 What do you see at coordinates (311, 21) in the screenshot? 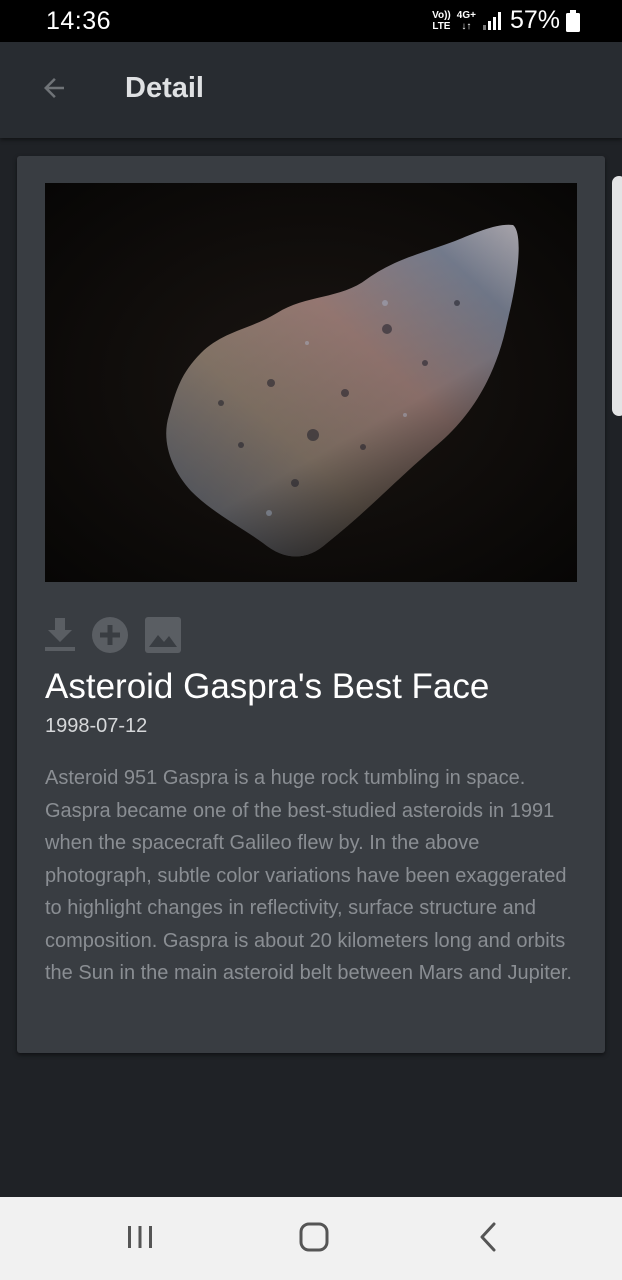
I see `status-bar: 14:36 Vo)) LTE 4G+ ↓↑ 57%` at bounding box center [311, 21].